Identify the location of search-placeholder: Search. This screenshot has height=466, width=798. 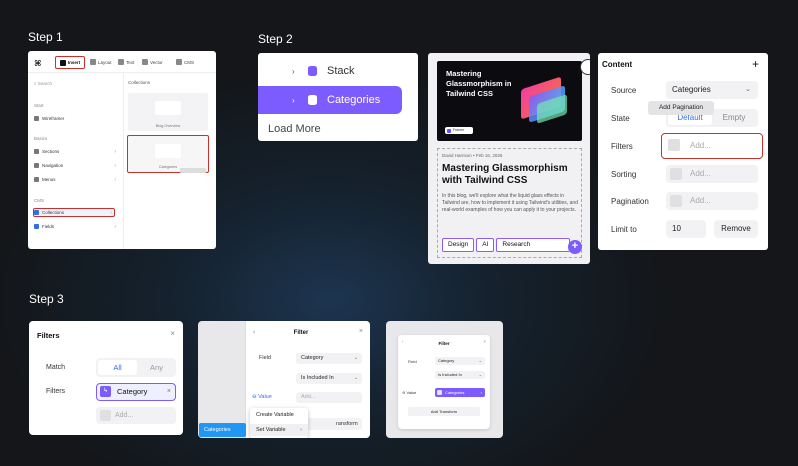
(45, 83).